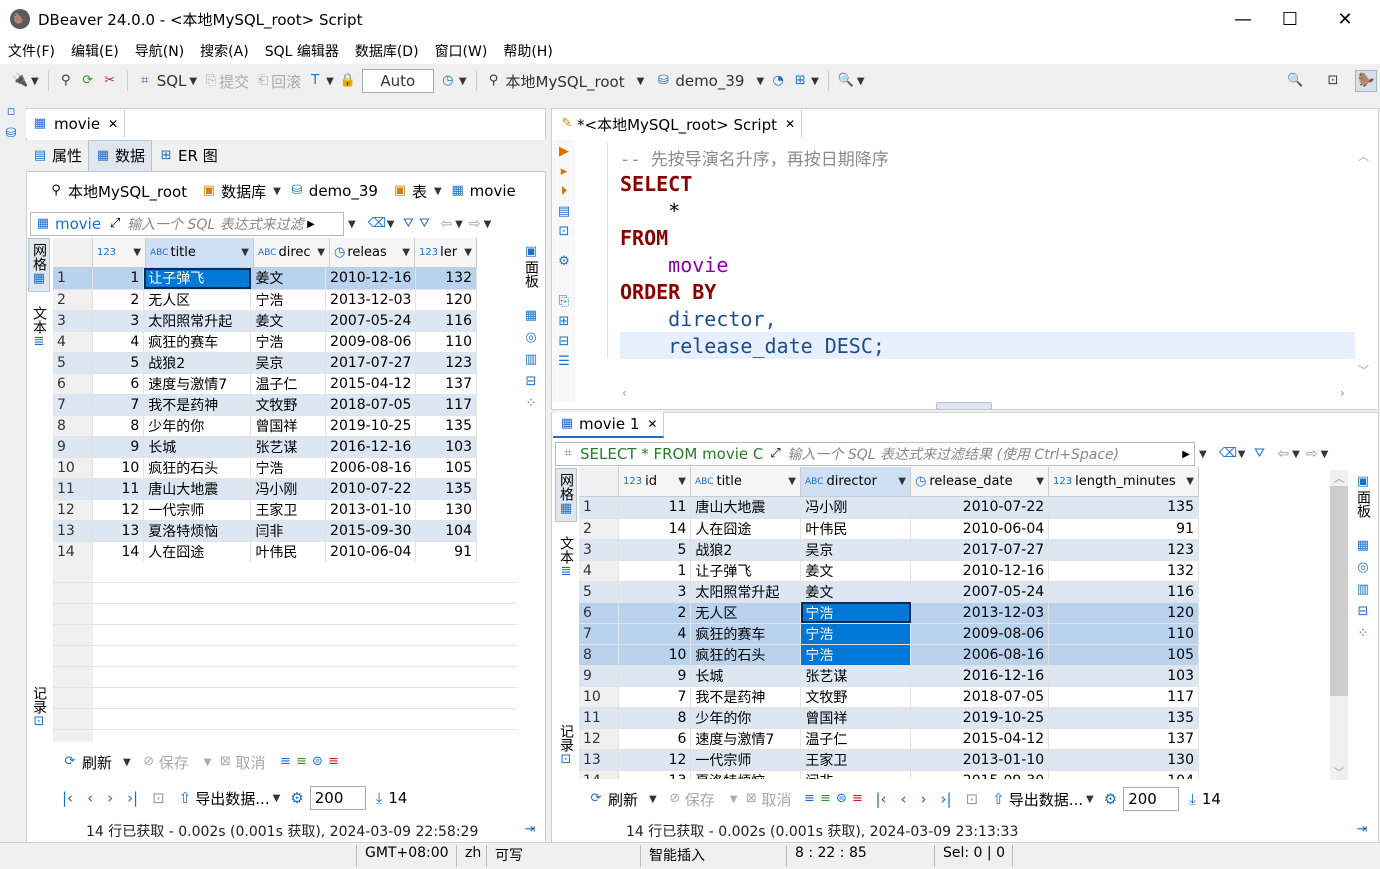 The height and width of the screenshot is (869, 1380). I want to click on table-cell: 叶伟民, so click(856, 529).